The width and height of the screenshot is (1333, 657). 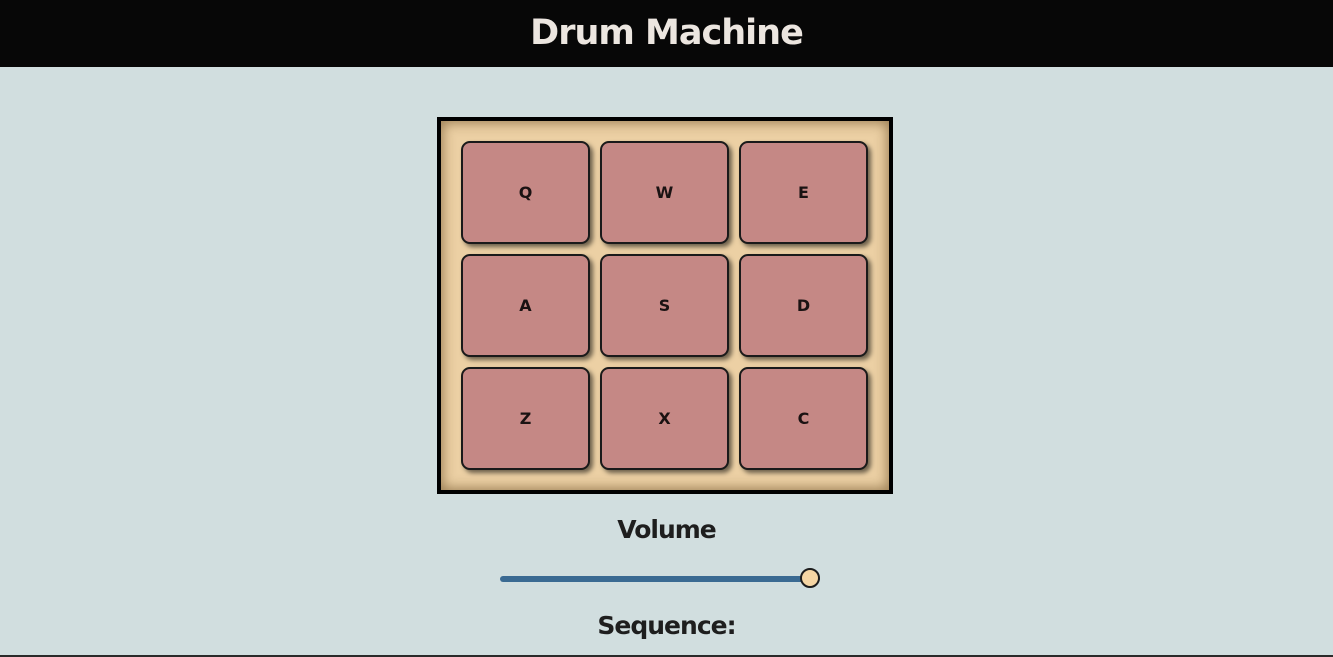 What do you see at coordinates (667, 529) in the screenshot?
I see `volume-label: Volume` at bounding box center [667, 529].